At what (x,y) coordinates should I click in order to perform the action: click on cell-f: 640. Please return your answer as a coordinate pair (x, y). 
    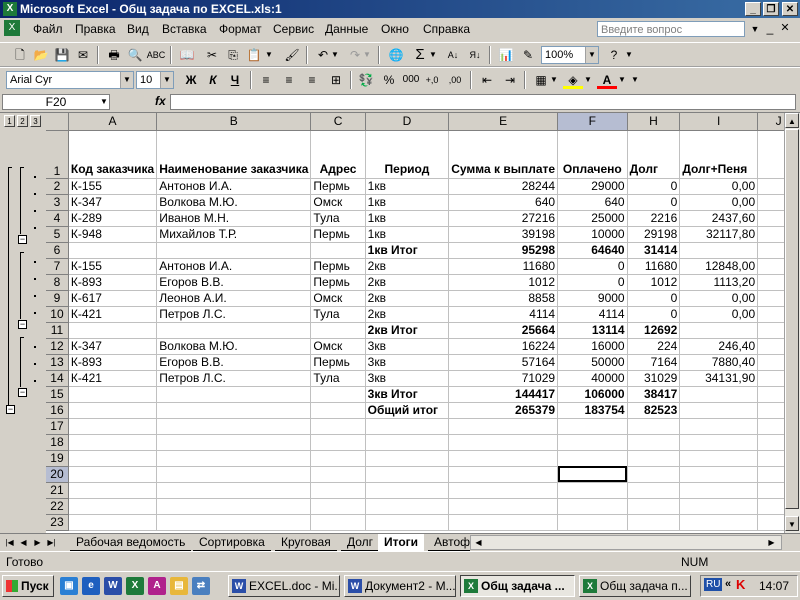
    Looking at the image, I should click on (592, 202).